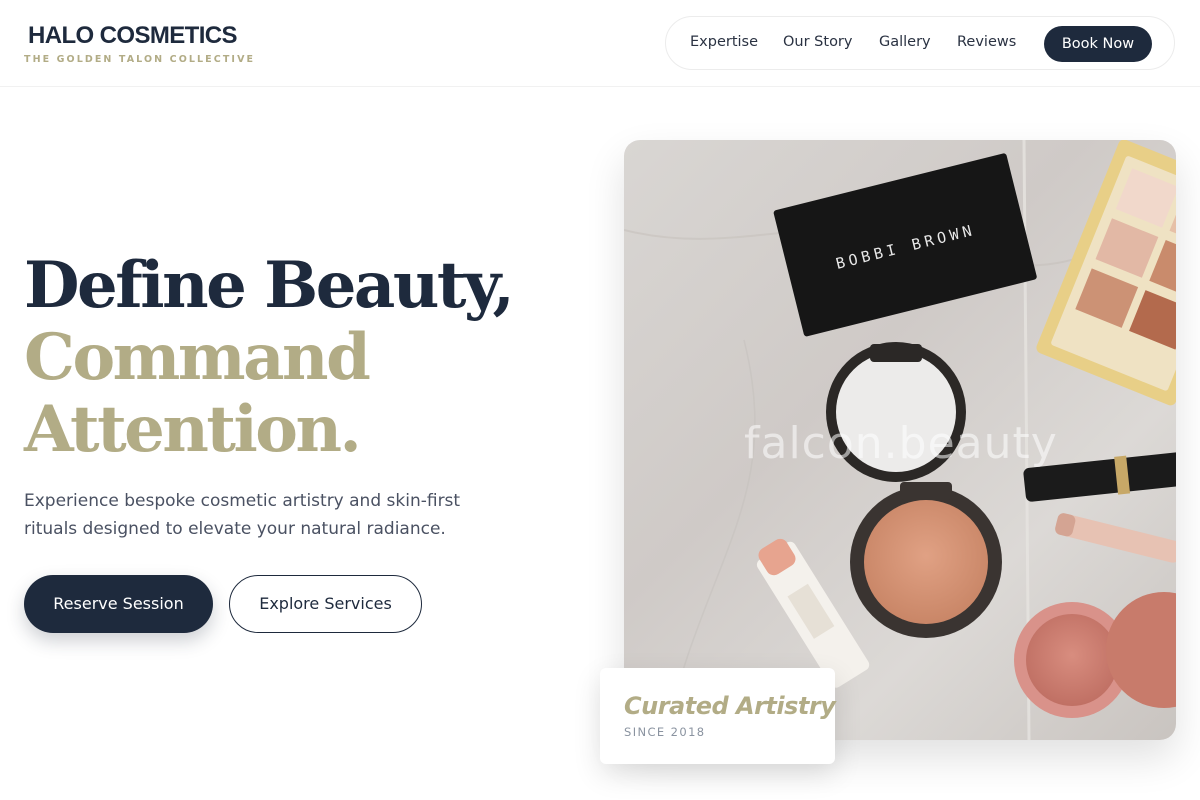  What do you see at coordinates (197, 357) in the screenshot?
I see `headline-line-2: Command` at bounding box center [197, 357].